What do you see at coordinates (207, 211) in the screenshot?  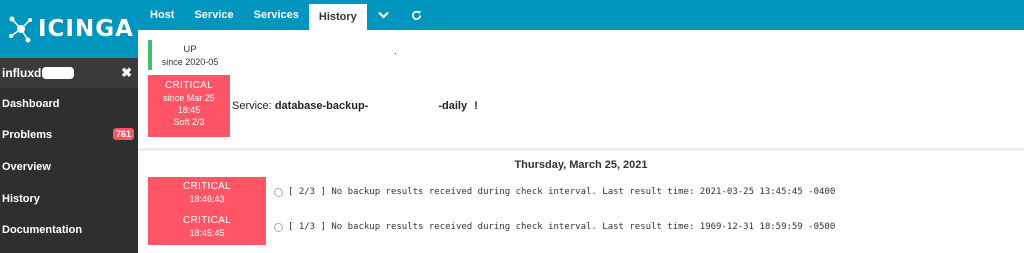 I see `history-state-column: CRITICAL 18:46:43 CRITICAL 18:45:45` at bounding box center [207, 211].